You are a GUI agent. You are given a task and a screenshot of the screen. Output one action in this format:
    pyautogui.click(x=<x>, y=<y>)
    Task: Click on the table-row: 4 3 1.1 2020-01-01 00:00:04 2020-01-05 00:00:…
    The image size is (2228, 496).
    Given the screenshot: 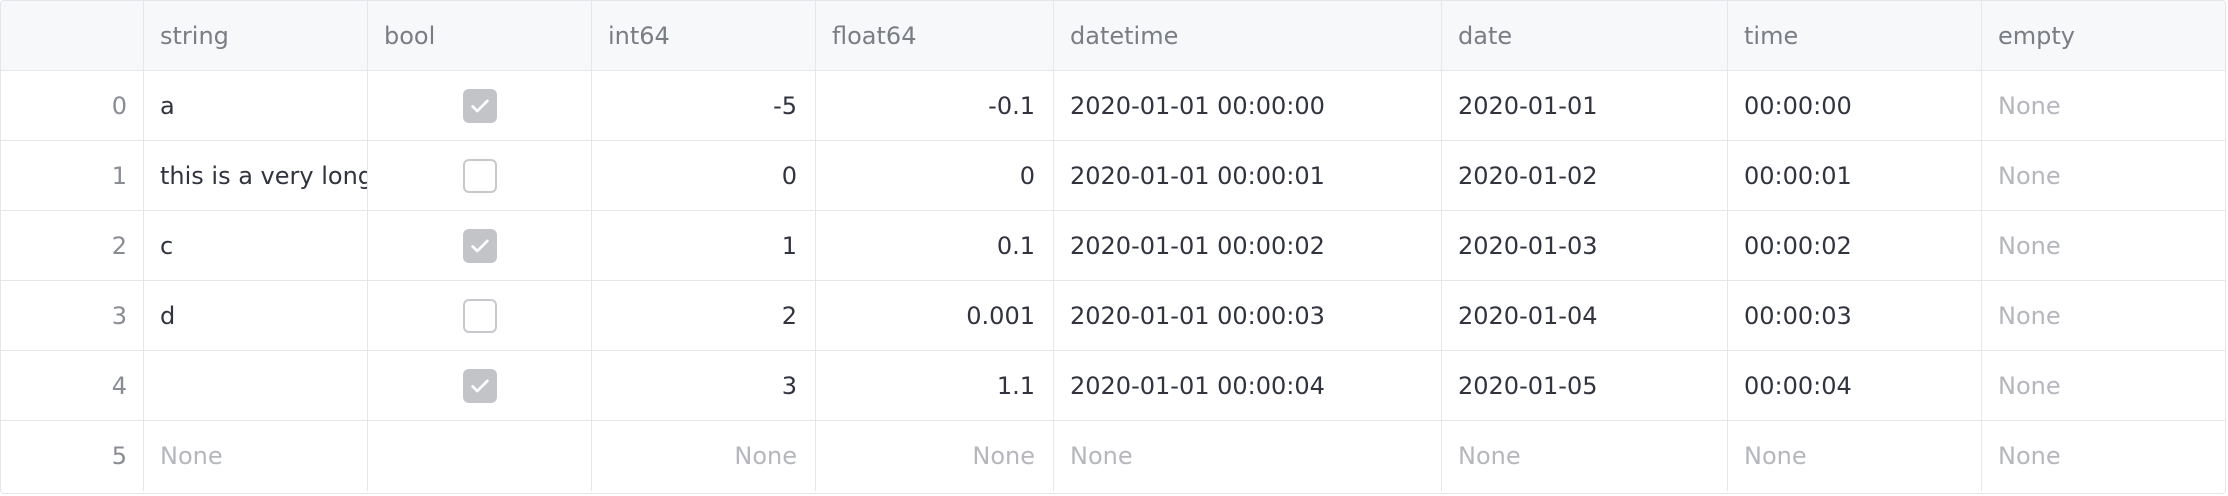 What is the action you would take?
    pyautogui.click(x=1113, y=386)
    